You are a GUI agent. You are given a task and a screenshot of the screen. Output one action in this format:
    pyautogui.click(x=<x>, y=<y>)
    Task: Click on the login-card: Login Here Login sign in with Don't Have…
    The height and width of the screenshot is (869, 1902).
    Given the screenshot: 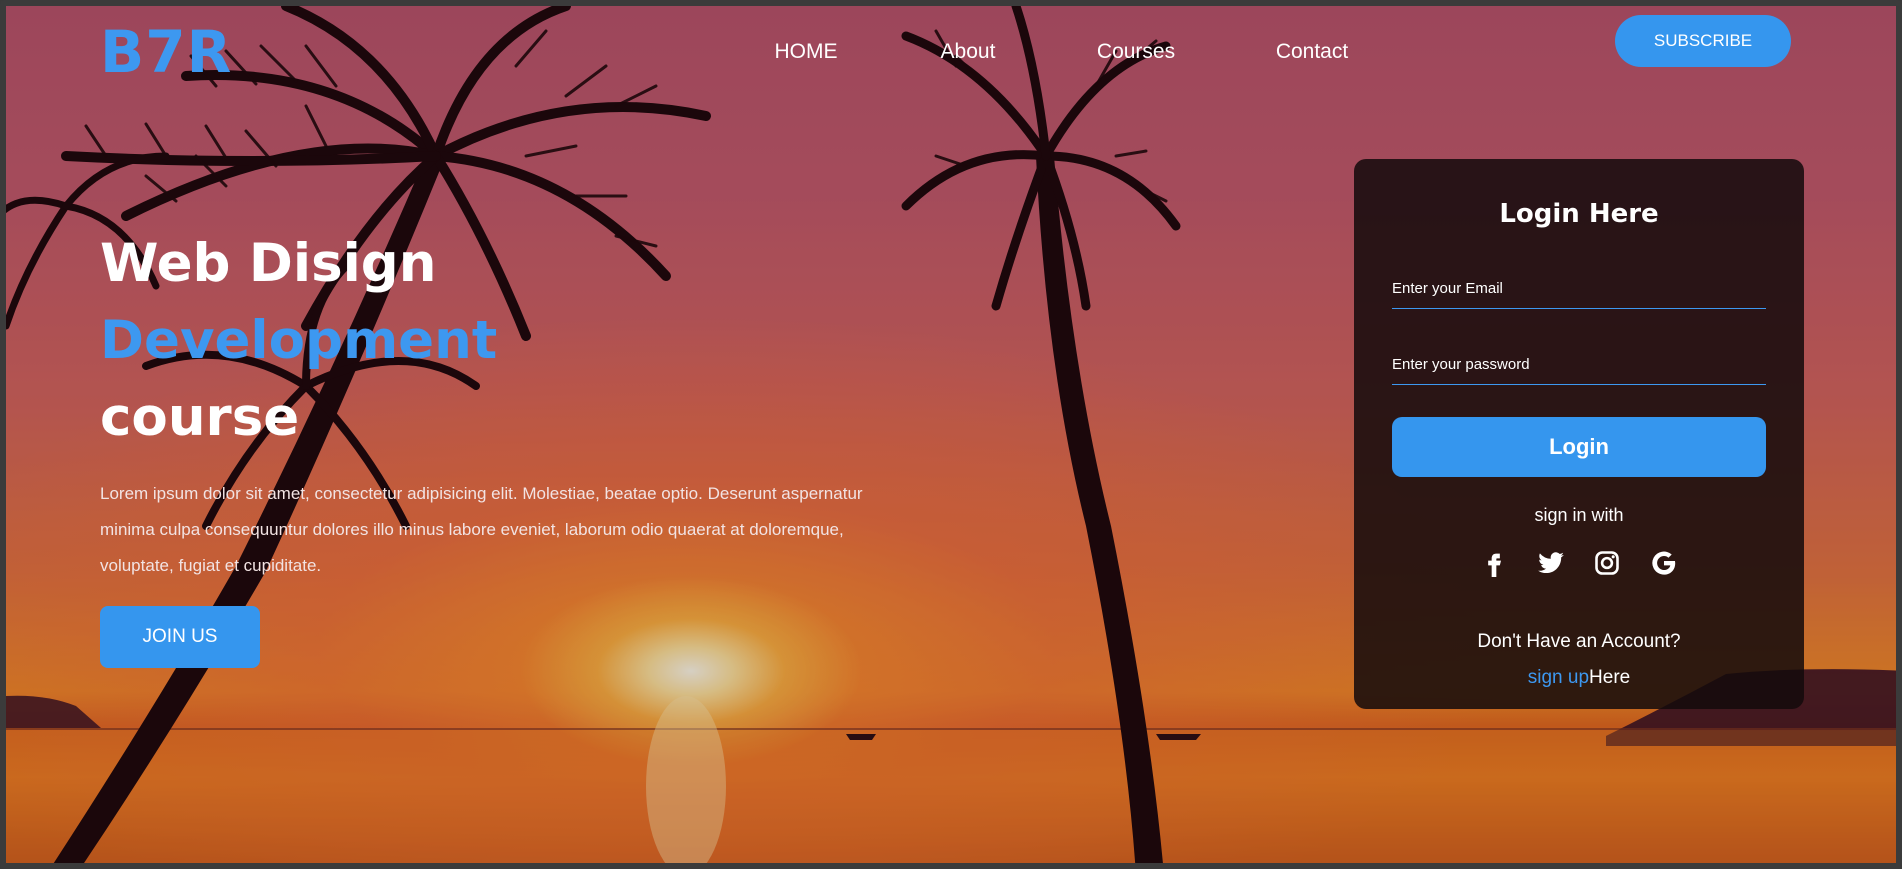 What is the action you would take?
    pyautogui.click(x=1579, y=434)
    